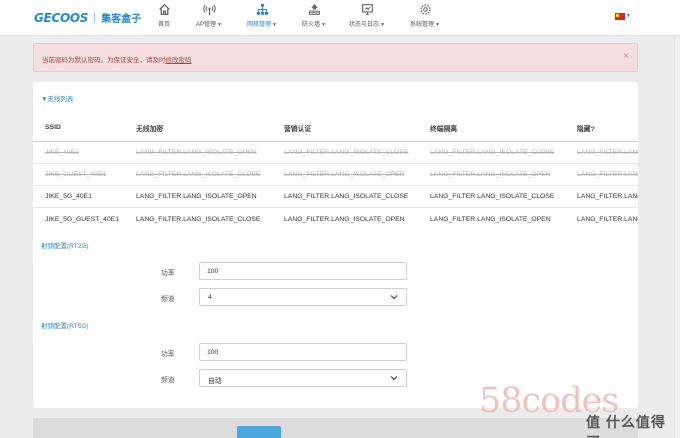  I want to click on site-badge-text: 值 什么值得买, so click(626, 426).